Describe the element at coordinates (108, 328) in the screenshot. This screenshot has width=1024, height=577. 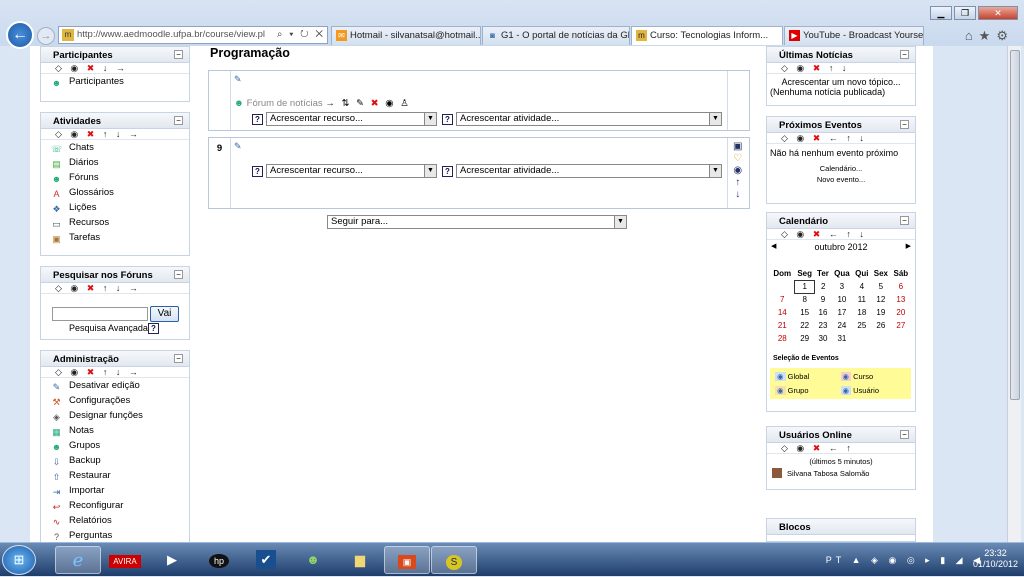
I see `advanced-search-link: Pesquisa Avançada` at that location.